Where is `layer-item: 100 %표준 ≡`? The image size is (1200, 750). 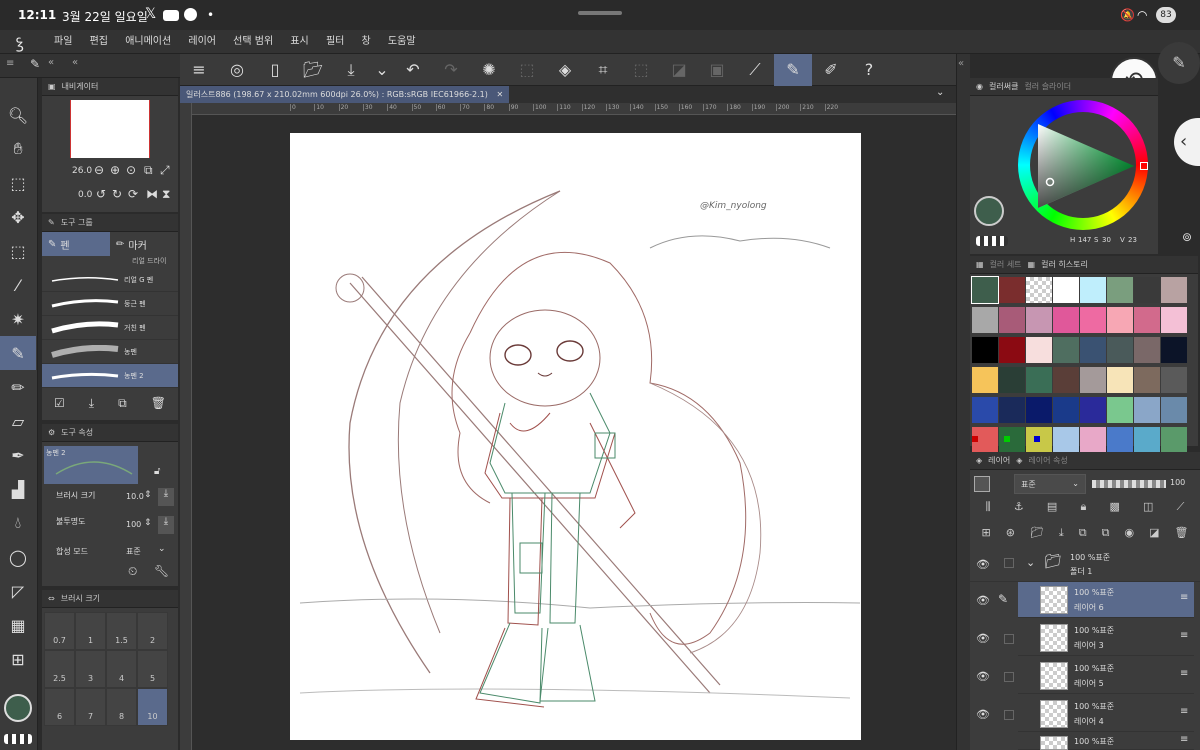 layer-item: 100 %표준 ≡ is located at coordinates (1106, 742).